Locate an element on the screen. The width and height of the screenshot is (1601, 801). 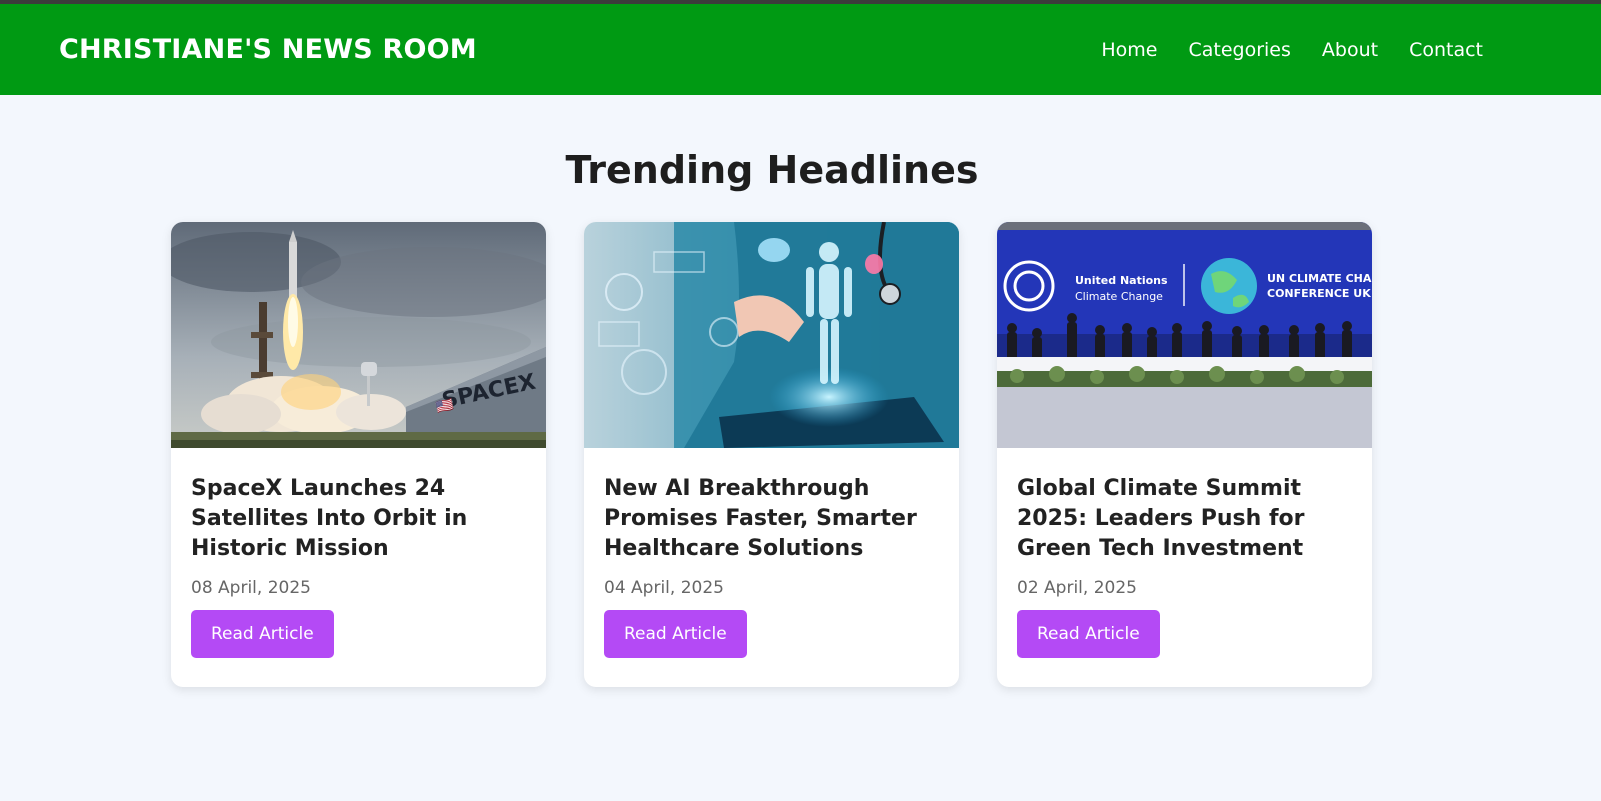
nav-contact-link: Contact is located at coordinates (1446, 50).